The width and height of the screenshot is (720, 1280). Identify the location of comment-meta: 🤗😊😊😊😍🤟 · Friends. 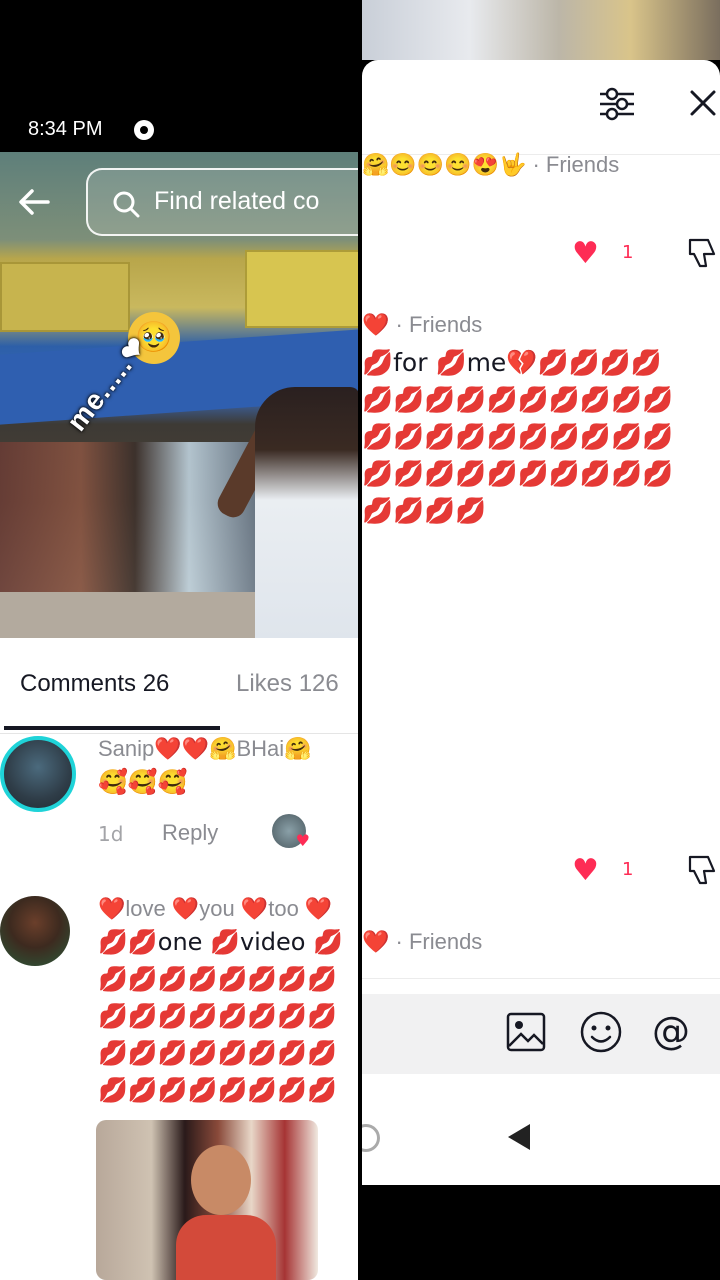
(491, 164).